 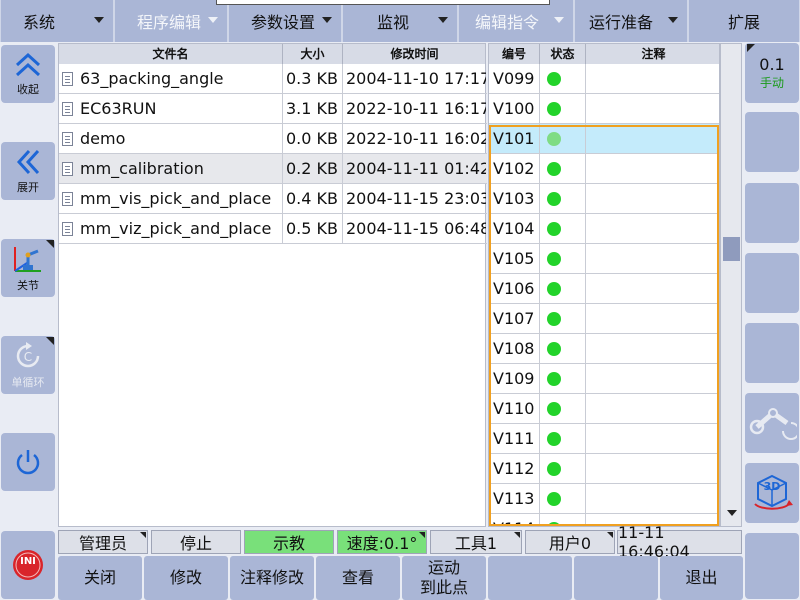 What do you see at coordinates (772, 64) in the screenshot?
I see `speed-value: 0.1` at bounding box center [772, 64].